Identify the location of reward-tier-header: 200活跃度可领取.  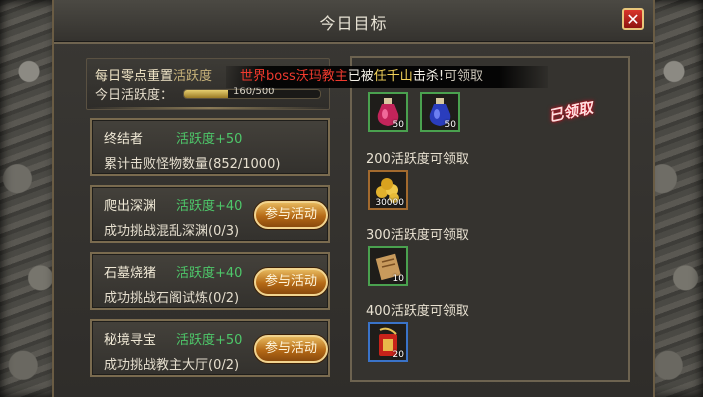
(417, 159).